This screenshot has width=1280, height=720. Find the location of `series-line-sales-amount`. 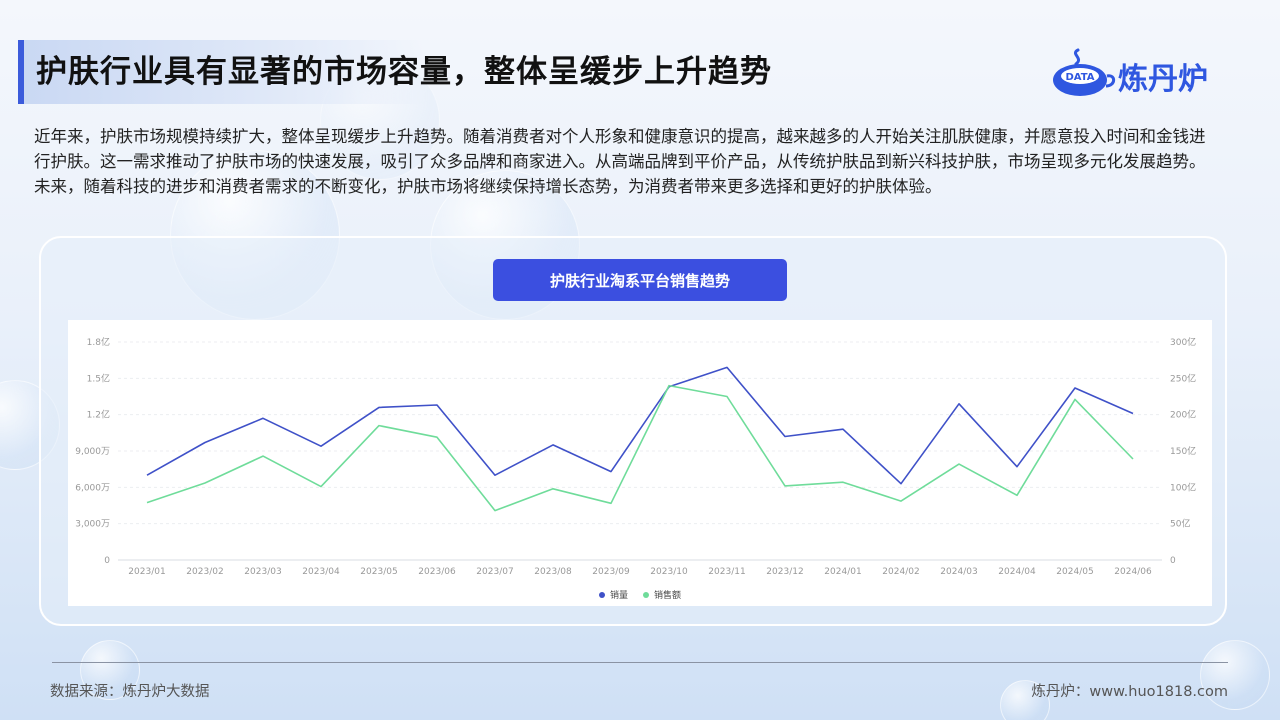

series-line-sales-amount is located at coordinates (640, 448).